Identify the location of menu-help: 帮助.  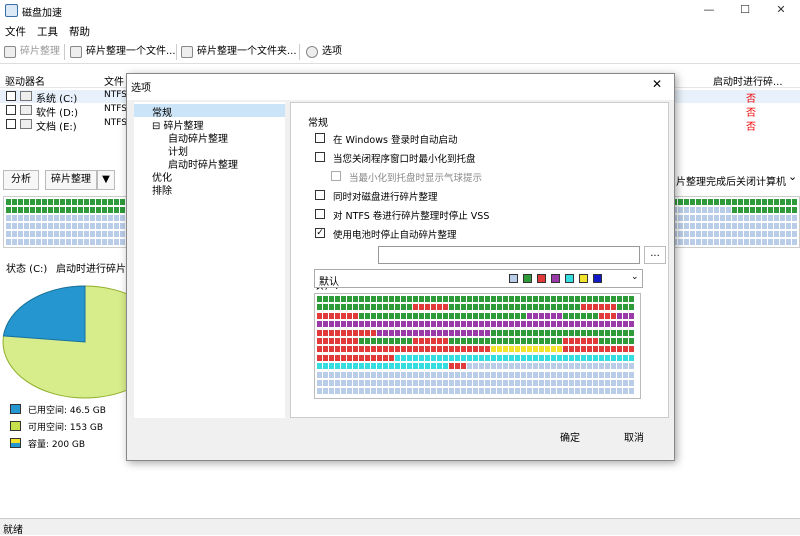
(79, 31).